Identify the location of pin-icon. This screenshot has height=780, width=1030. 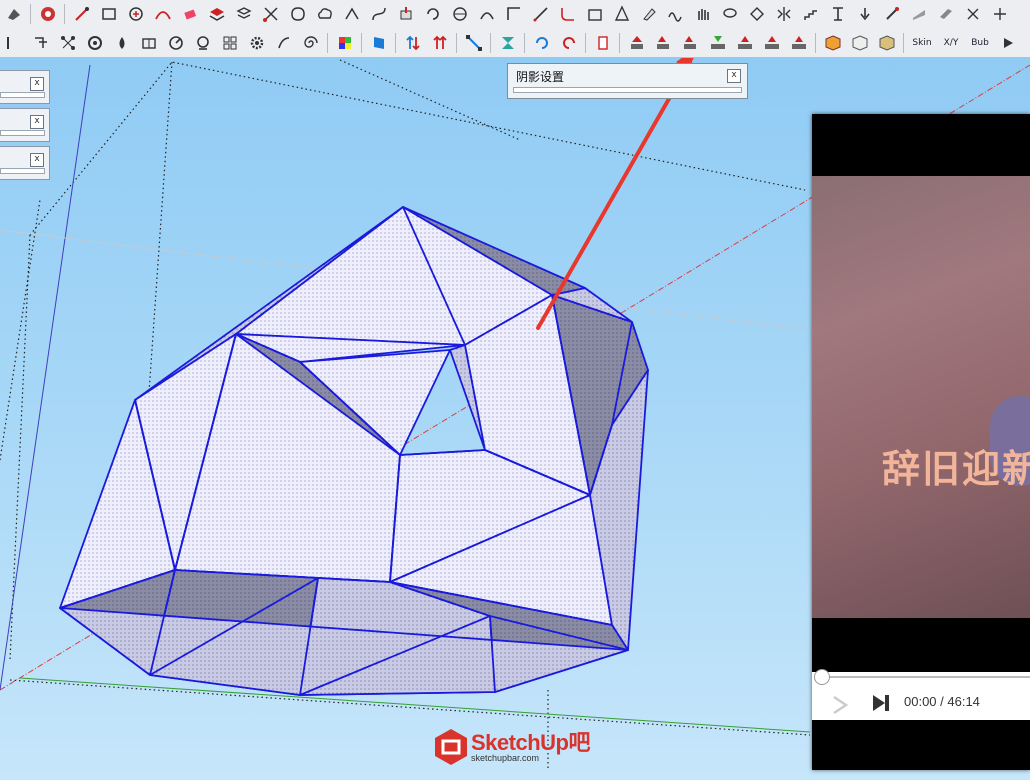
(603, 43).